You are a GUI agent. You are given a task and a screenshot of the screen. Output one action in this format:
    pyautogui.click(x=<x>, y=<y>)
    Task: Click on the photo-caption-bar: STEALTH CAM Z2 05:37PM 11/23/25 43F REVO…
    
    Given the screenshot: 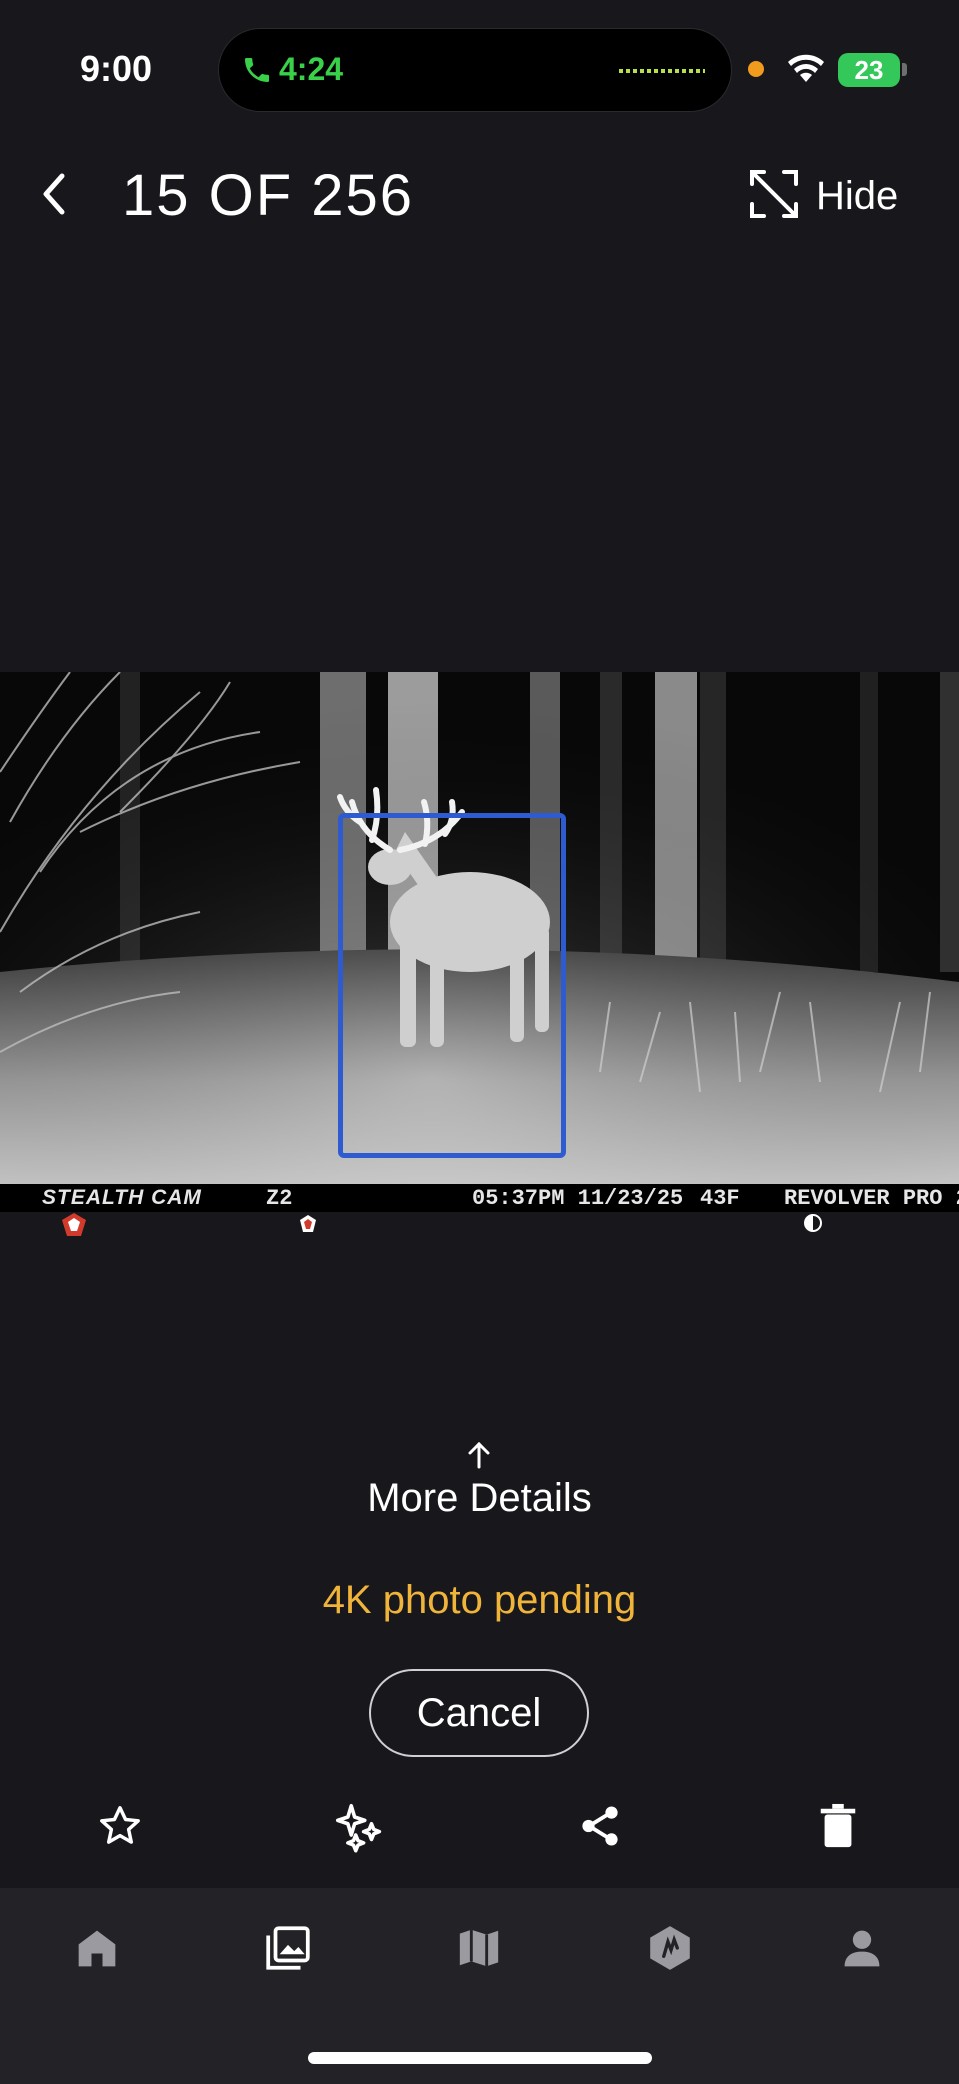 What is the action you would take?
    pyautogui.click(x=479, y=1210)
    